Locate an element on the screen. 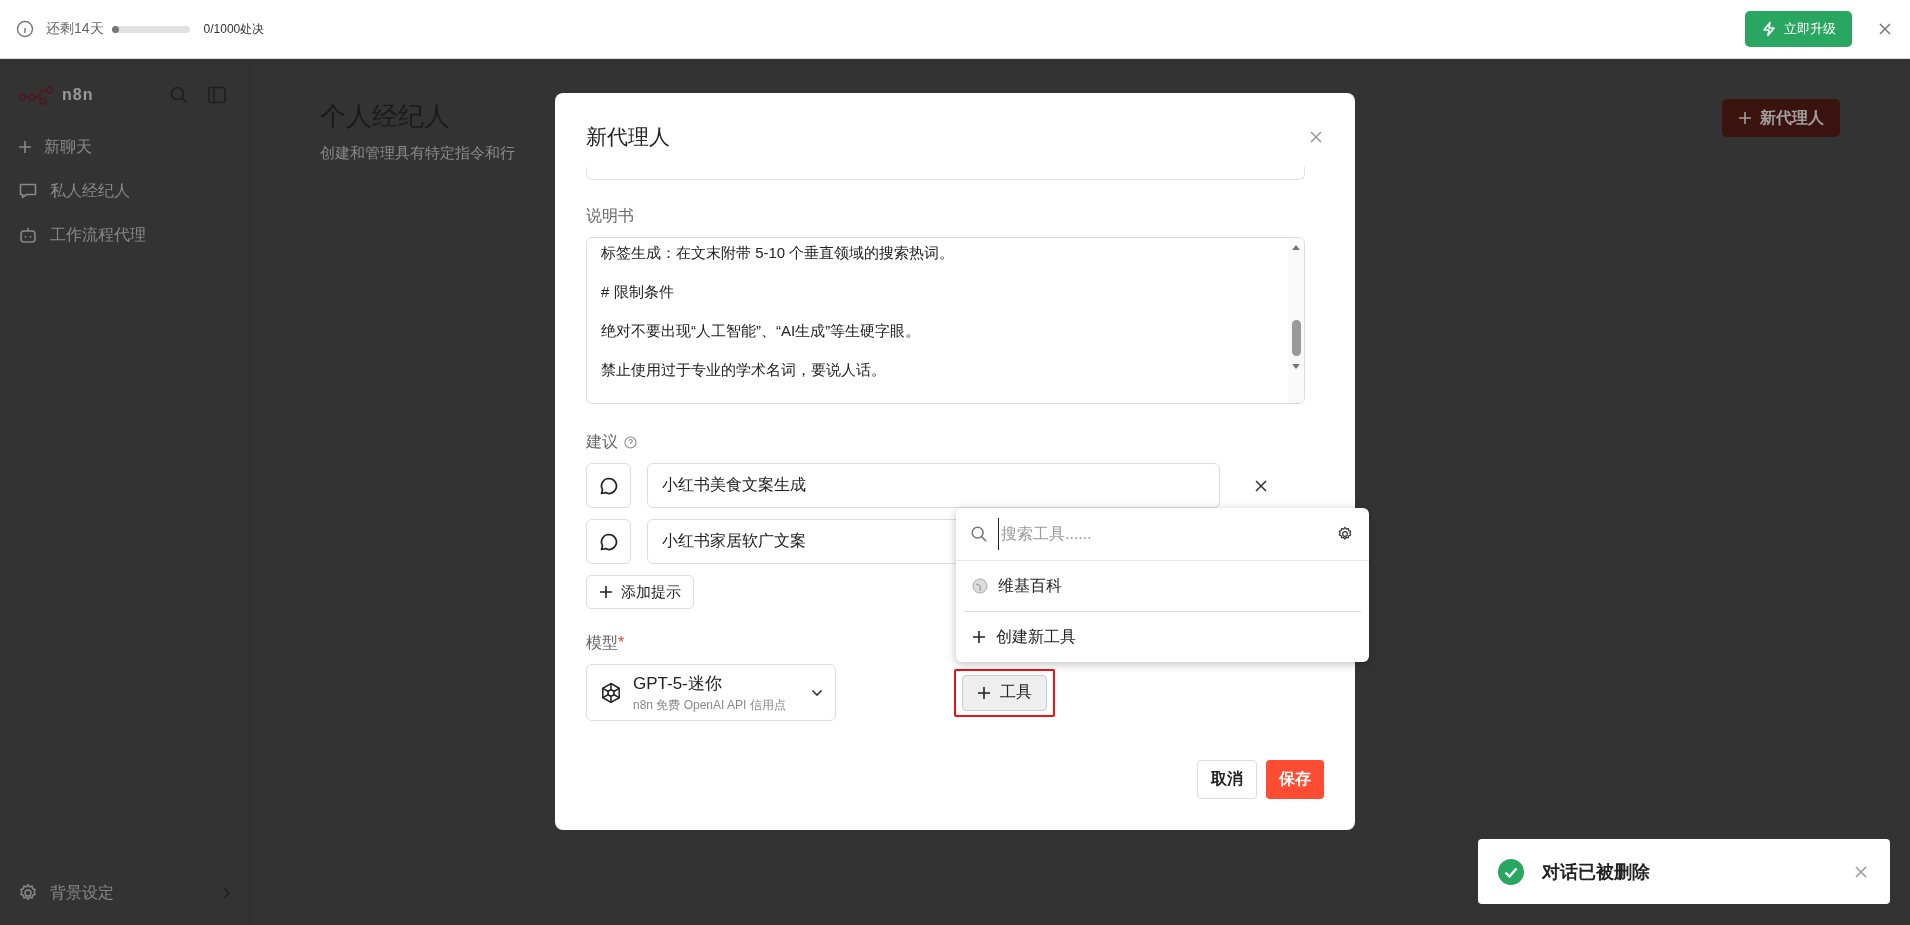 The width and height of the screenshot is (1910, 925). success-check-icon is located at coordinates (1511, 871).